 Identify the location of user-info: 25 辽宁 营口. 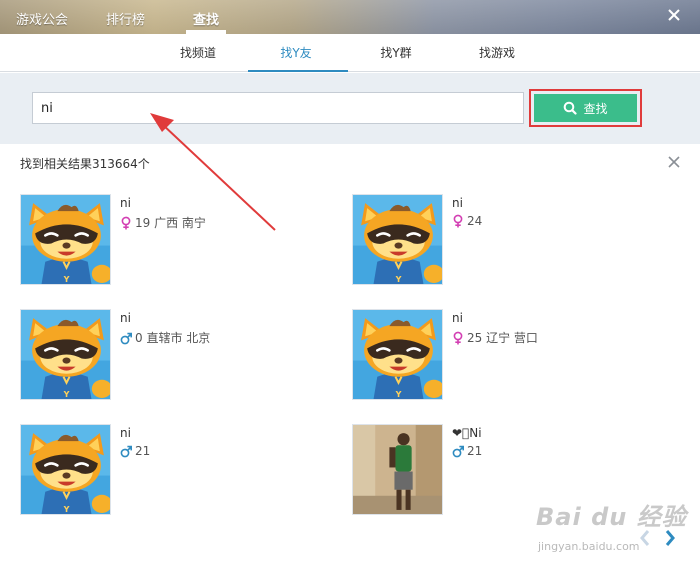
(495, 337).